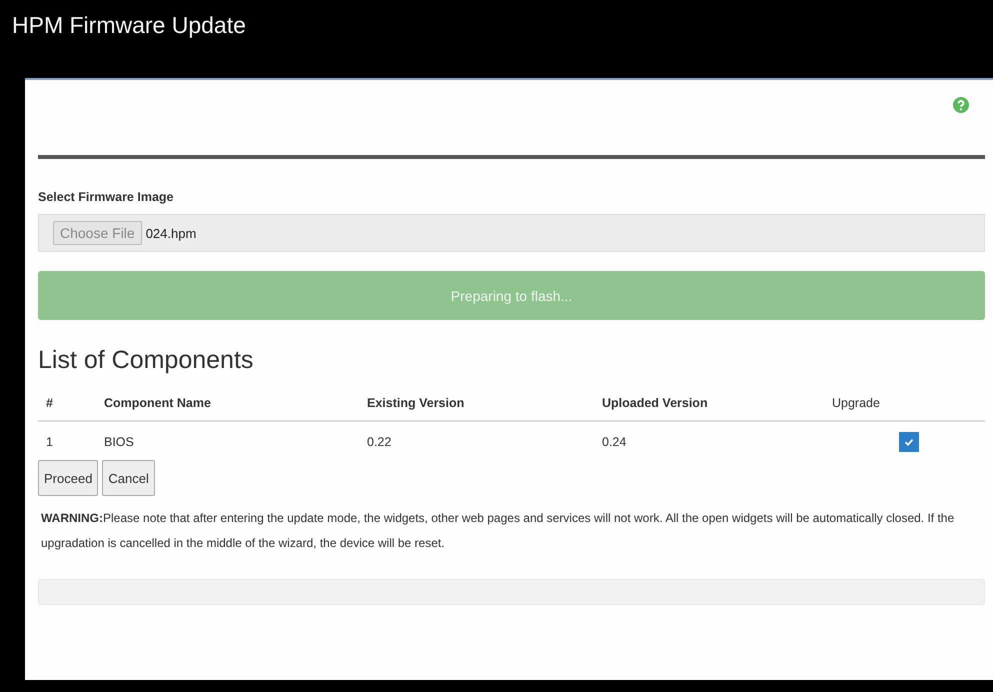 This screenshot has height=692, width=993. I want to click on upgrade-checkbox, so click(908, 442).